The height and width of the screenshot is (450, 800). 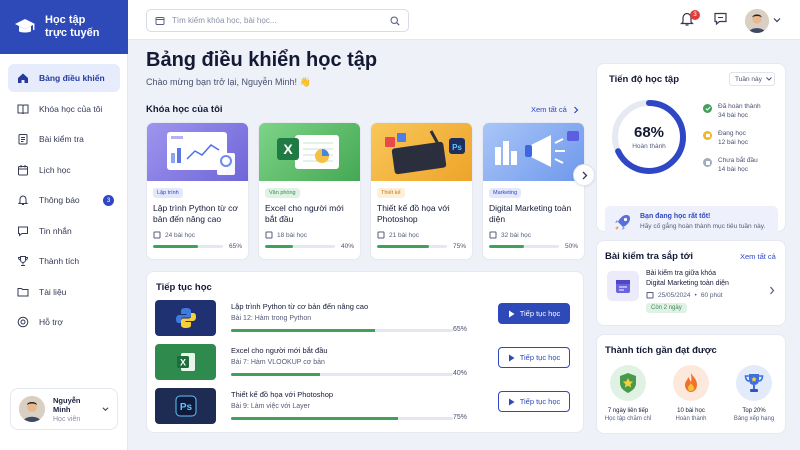 I want to click on continue-button-photoshop: Tiếp tục học, so click(x=534, y=401).